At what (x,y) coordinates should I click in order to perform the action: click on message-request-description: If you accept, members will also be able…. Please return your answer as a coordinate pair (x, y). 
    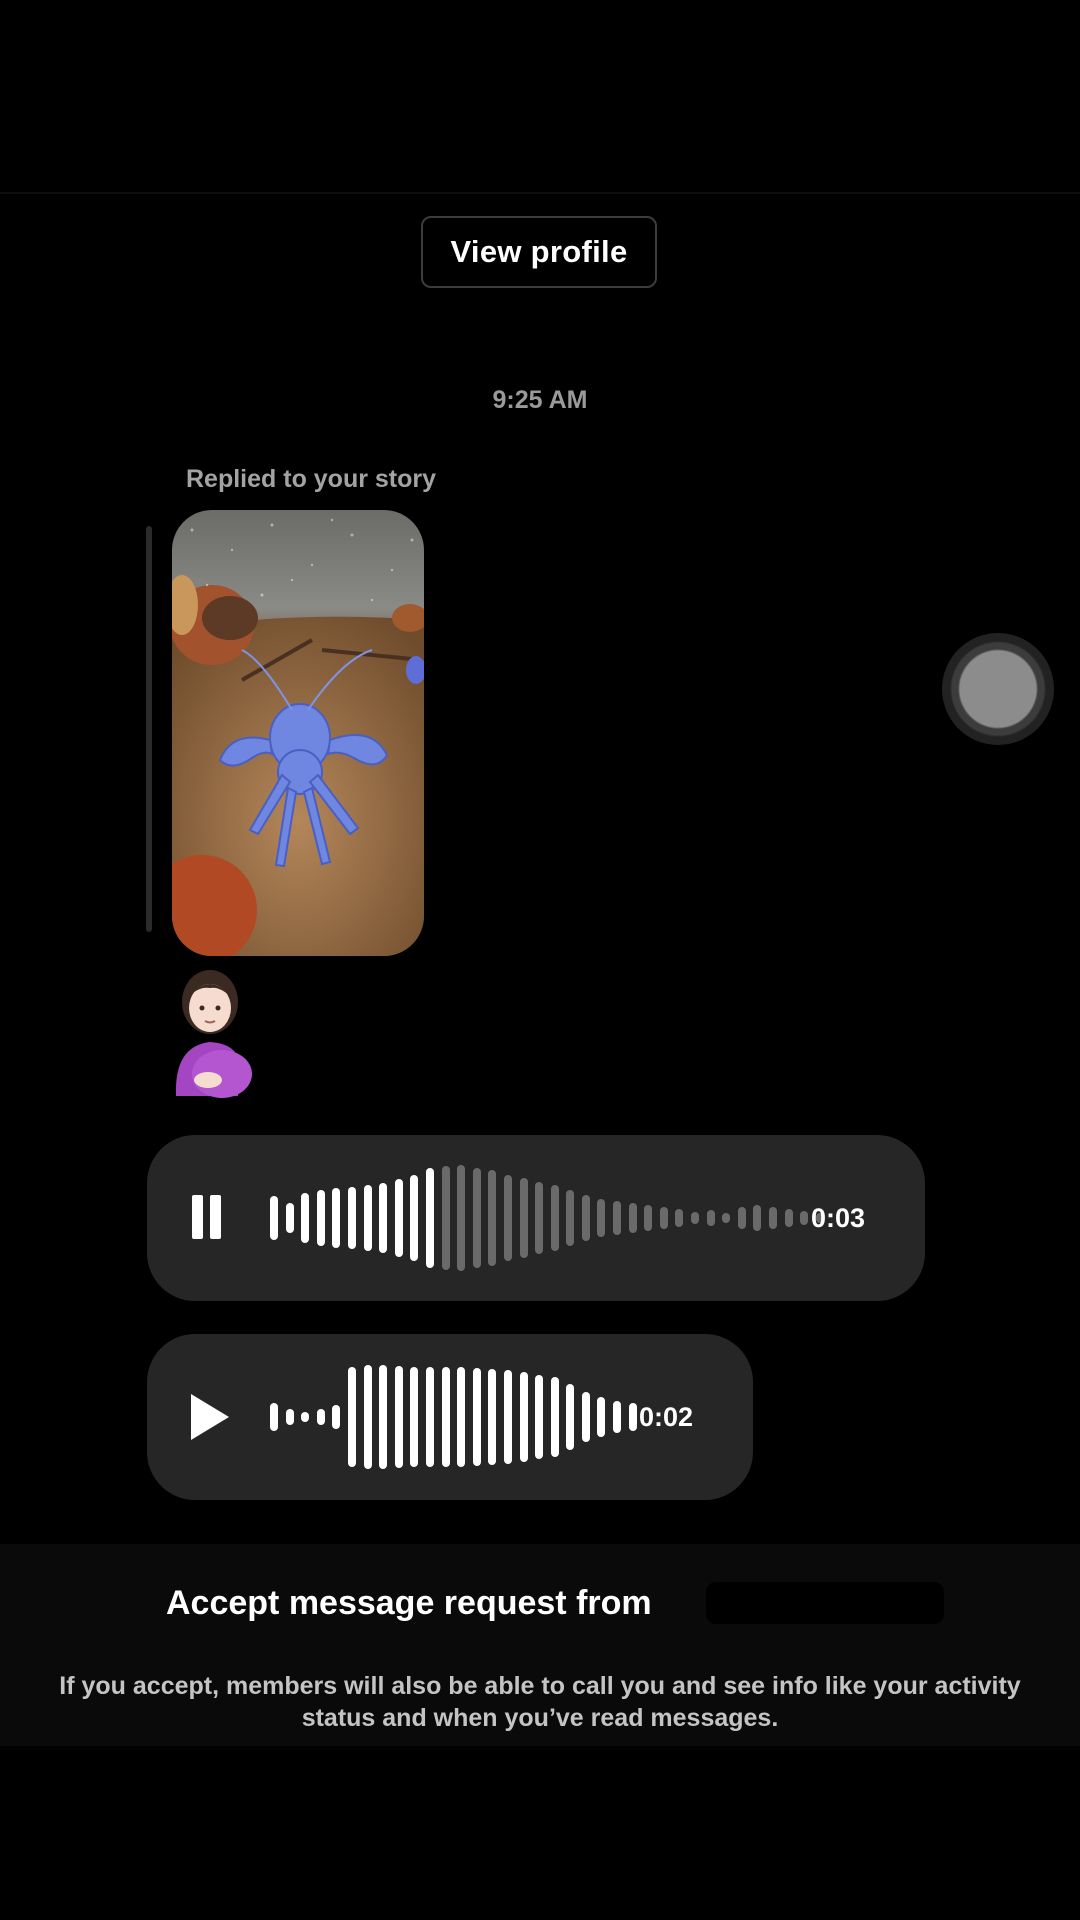
    Looking at the image, I should click on (540, 1702).